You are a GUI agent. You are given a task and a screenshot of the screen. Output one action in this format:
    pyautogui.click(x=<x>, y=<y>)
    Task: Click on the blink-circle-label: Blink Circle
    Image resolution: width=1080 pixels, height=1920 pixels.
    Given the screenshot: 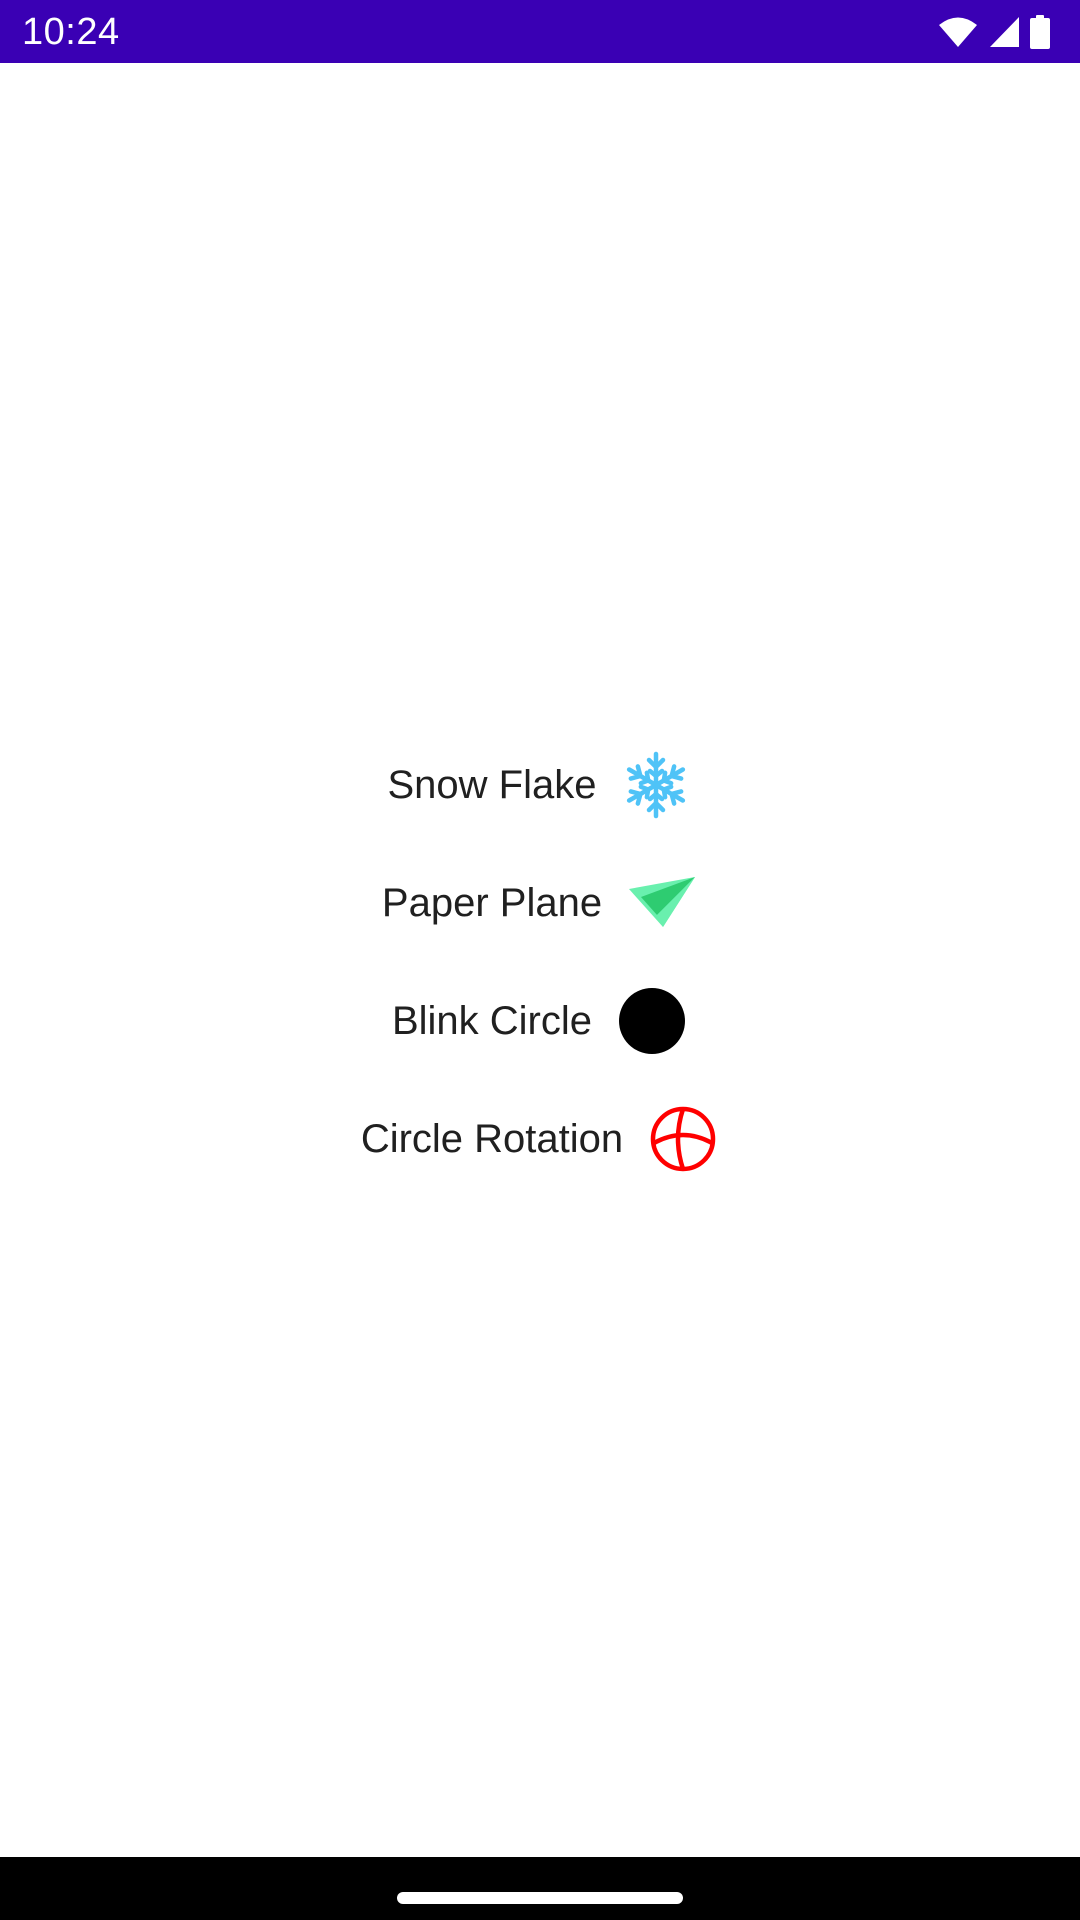 What is the action you would take?
    pyautogui.click(x=492, y=1021)
    